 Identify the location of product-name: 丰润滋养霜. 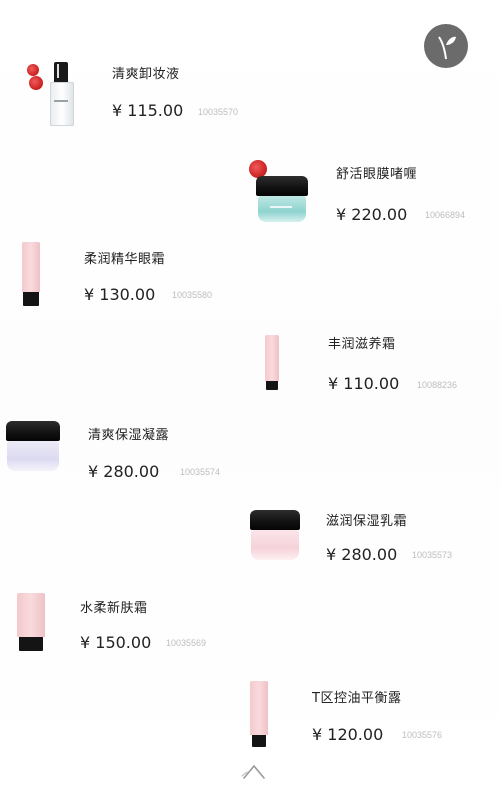
(362, 344).